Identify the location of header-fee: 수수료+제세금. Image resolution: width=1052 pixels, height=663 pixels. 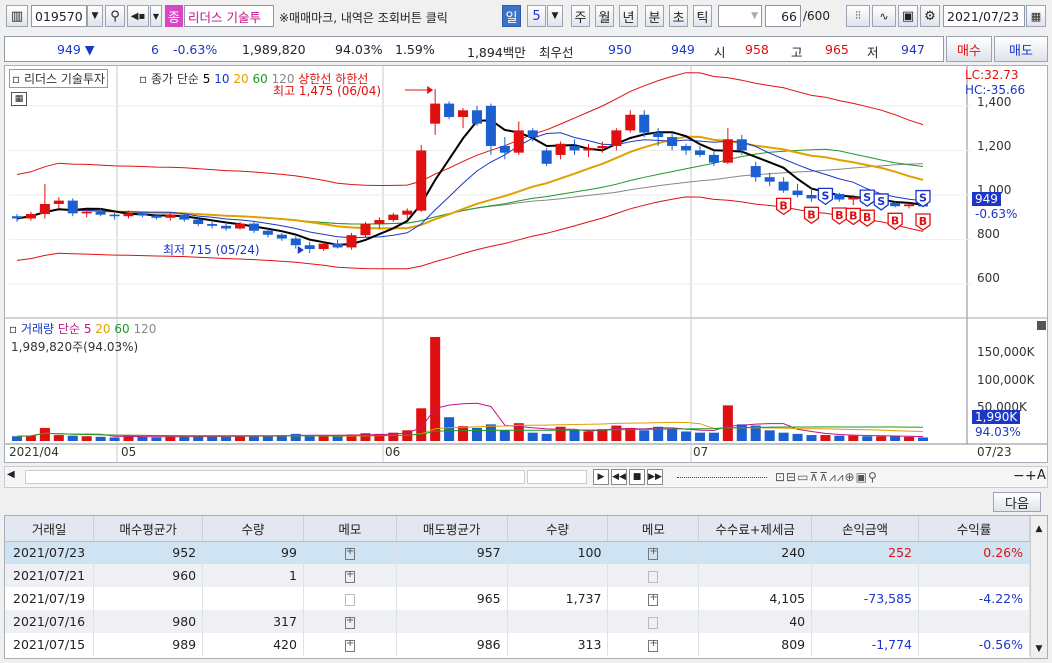
(755, 529).